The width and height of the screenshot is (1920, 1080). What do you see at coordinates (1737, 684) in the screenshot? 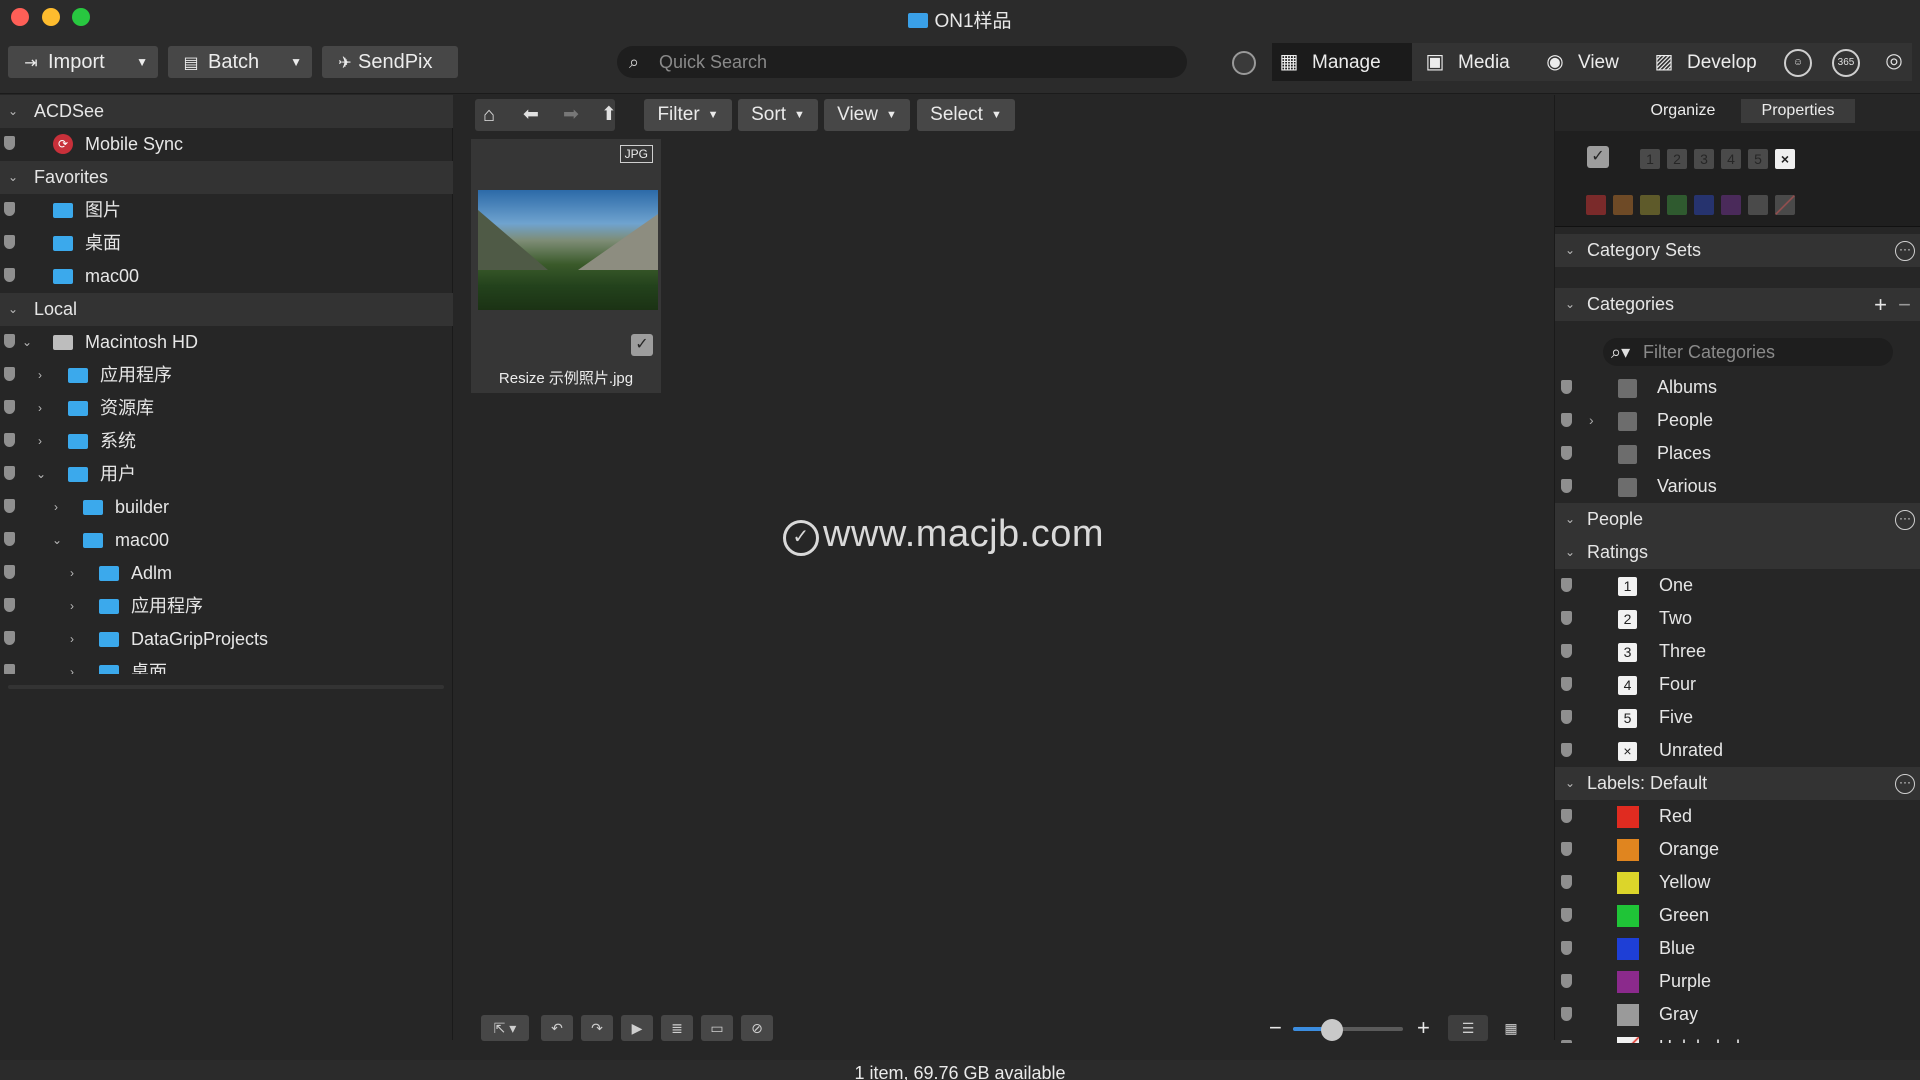
I see `rating-four: 4 Four` at bounding box center [1737, 684].